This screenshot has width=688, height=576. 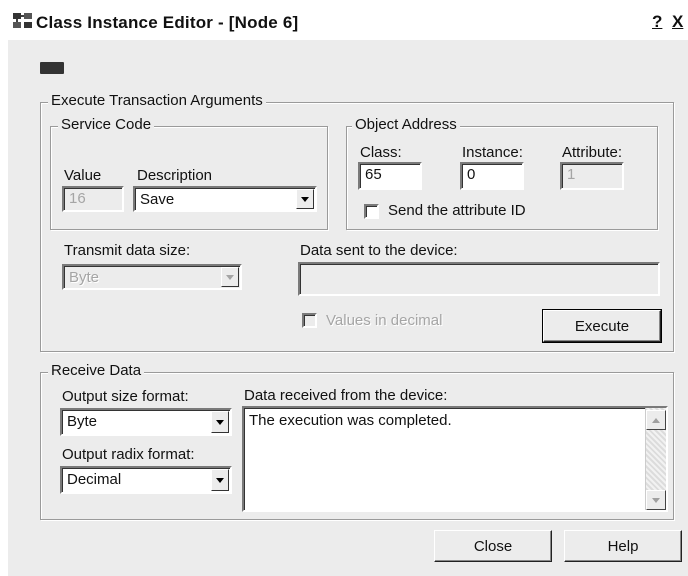 I want to click on output-radix-value: Decimal, so click(x=94, y=479).